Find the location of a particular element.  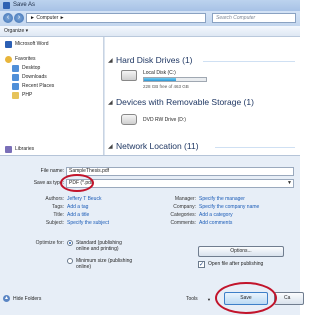

comments-label: Comments: is located at coordinates (183, 223).